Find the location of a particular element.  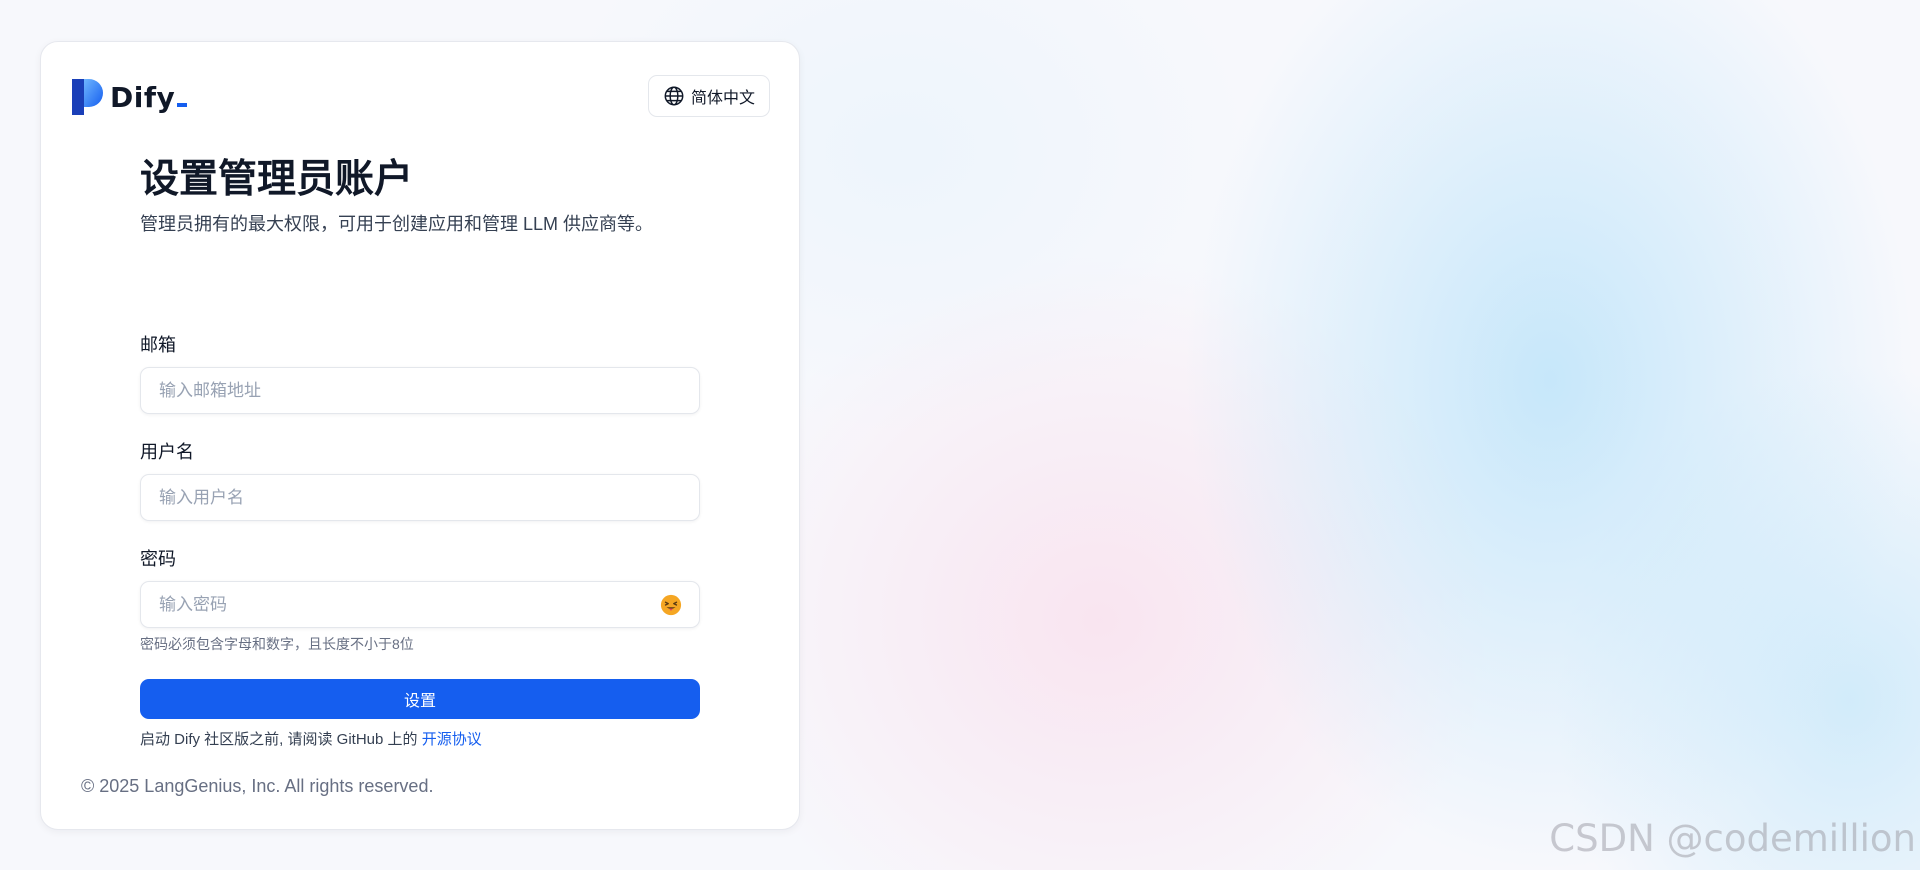

username-field is located at coordinates (420, 497).